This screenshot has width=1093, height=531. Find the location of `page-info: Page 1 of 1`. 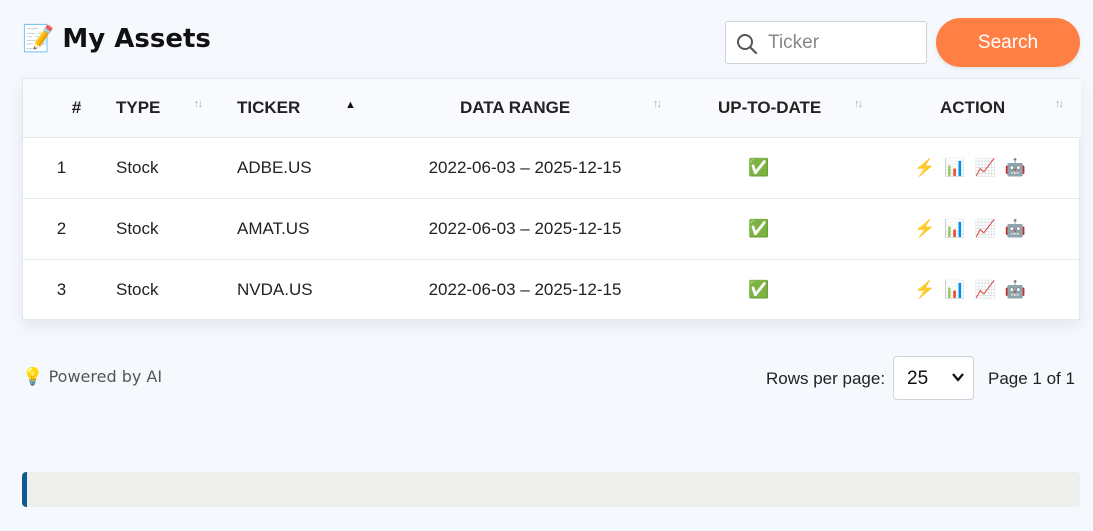

page-info: Page 1 of 1 is located at coordinates (1031, 378).